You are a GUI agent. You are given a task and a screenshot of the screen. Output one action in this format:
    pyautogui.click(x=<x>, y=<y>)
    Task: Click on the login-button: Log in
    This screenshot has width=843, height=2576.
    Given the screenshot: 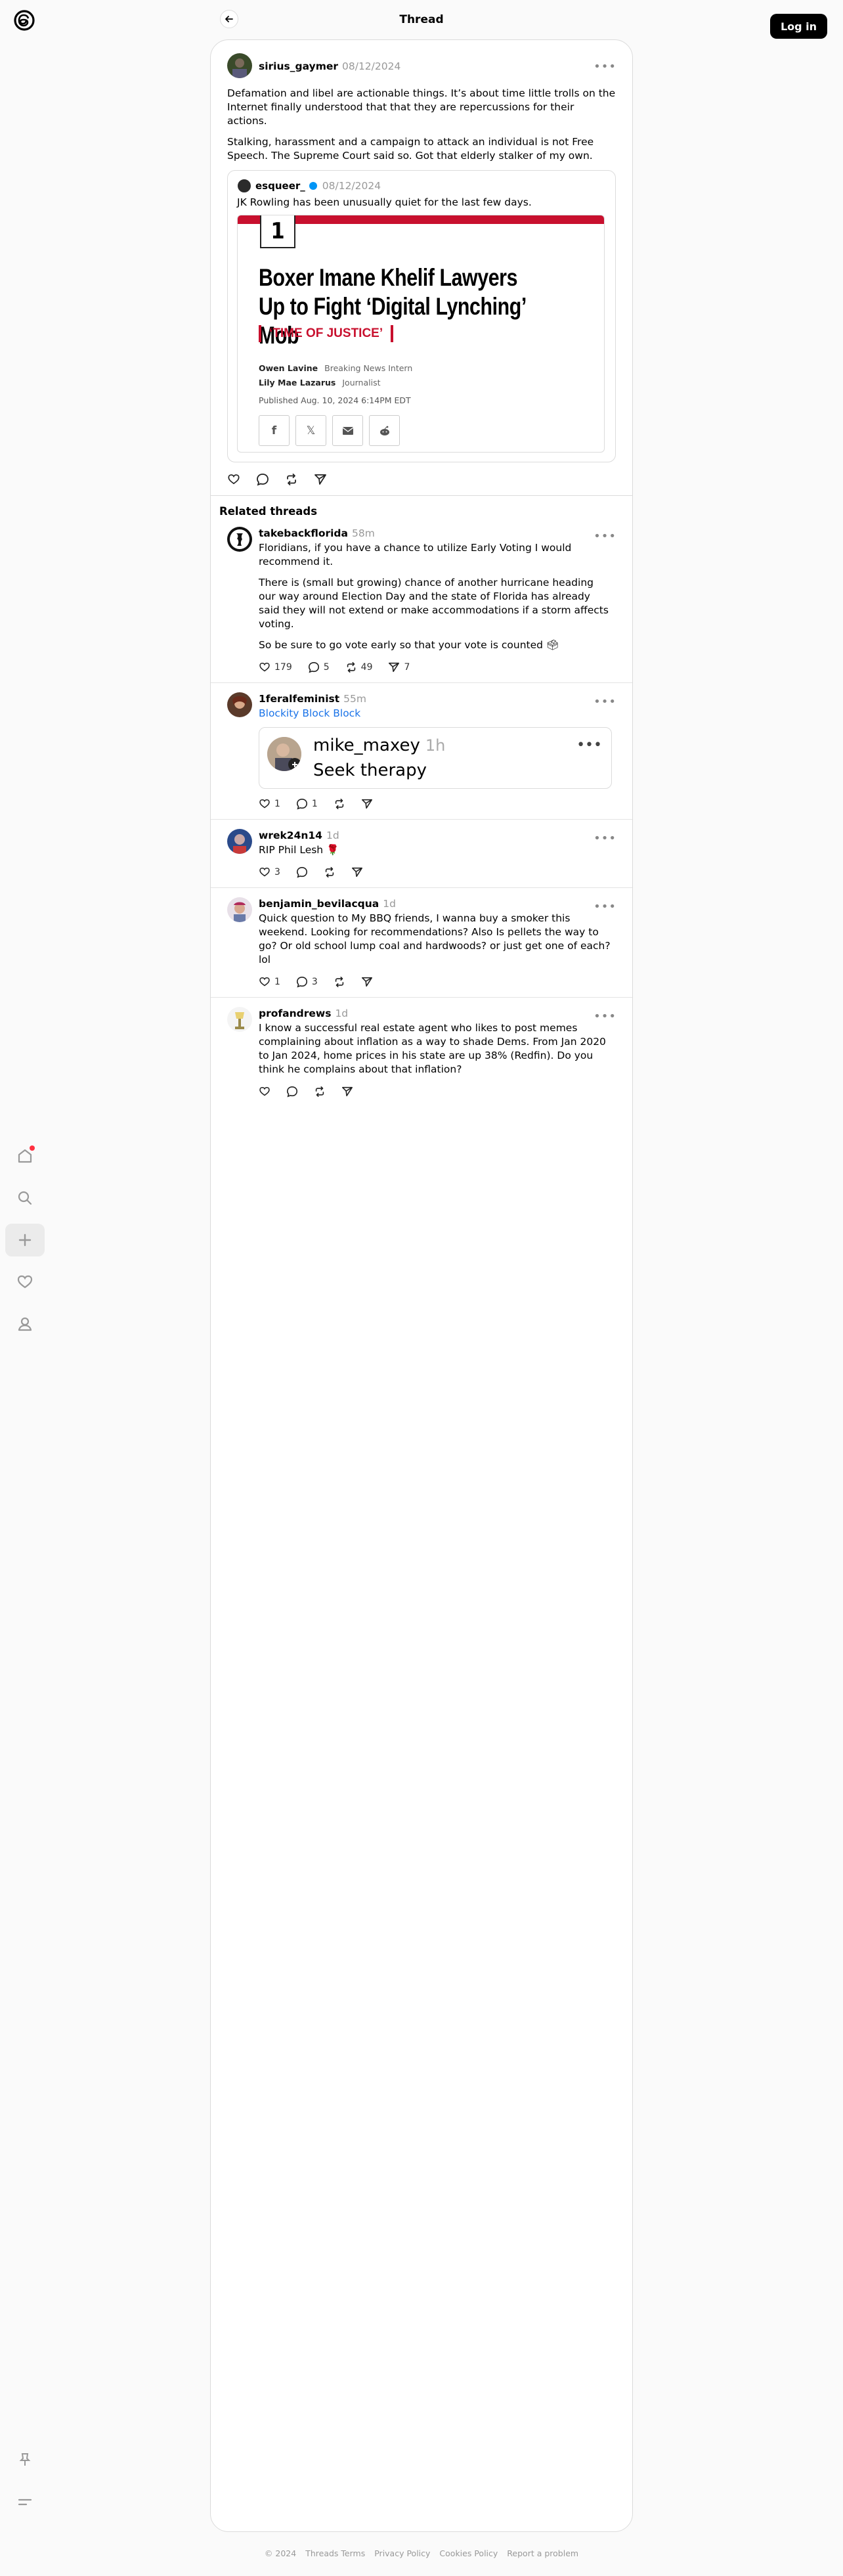 What is the action you would take?
    pyautogui.click(x=798, y=26)
    